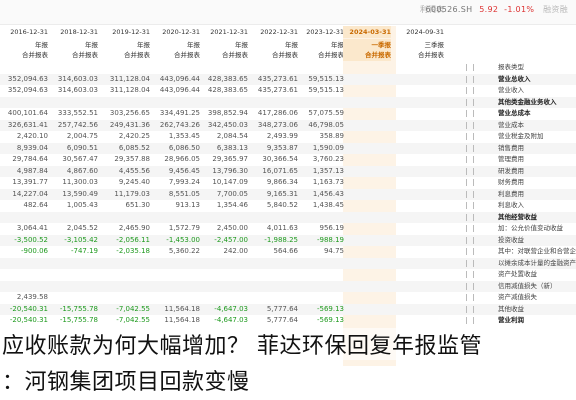 Image resolution: width=576 pixels, height=400 pixels. I want to click on column-header-date: 2023-12-31, so click(320, 32).